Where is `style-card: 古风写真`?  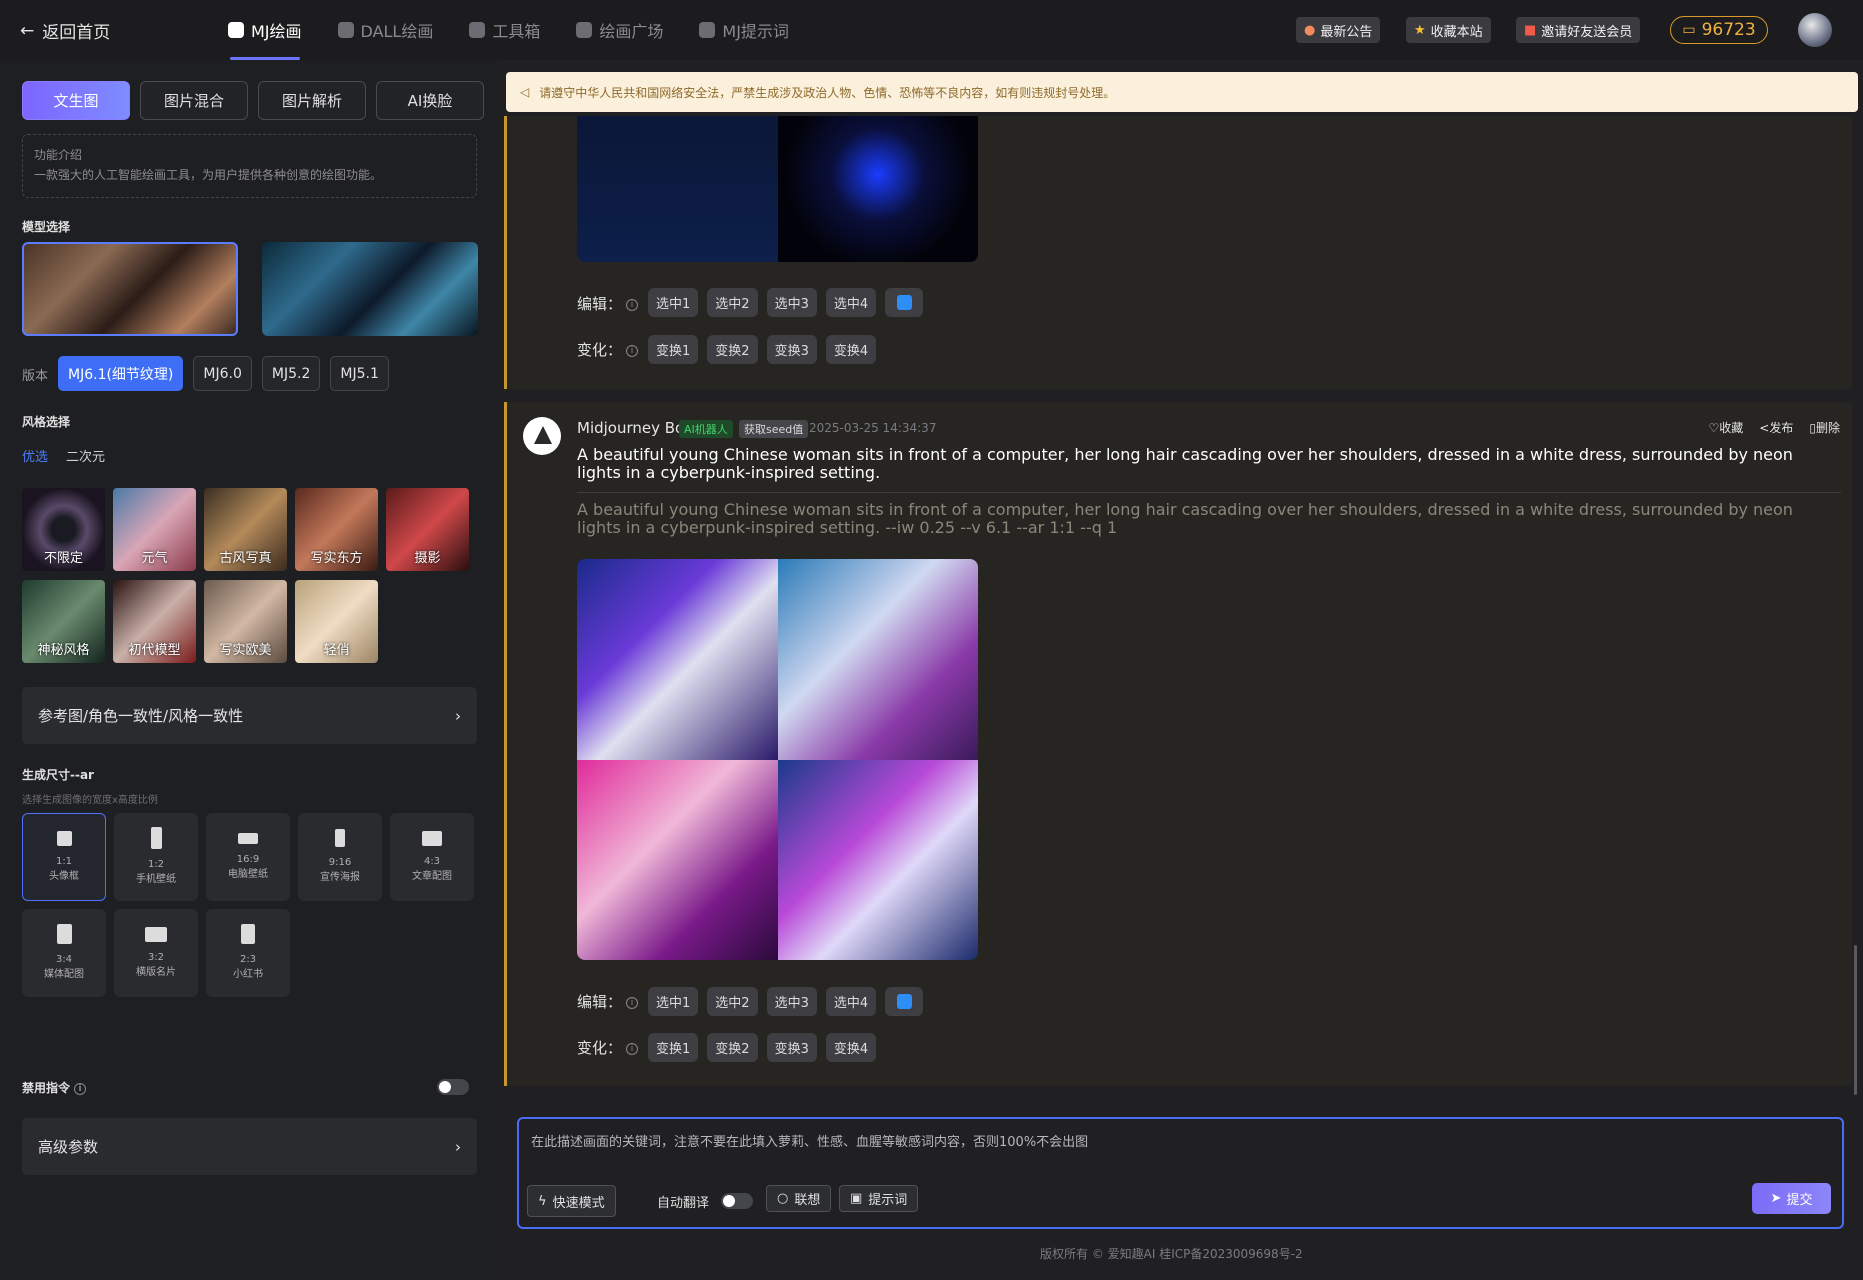 style-card: 古风写真 is located at coordinates (245, 529).